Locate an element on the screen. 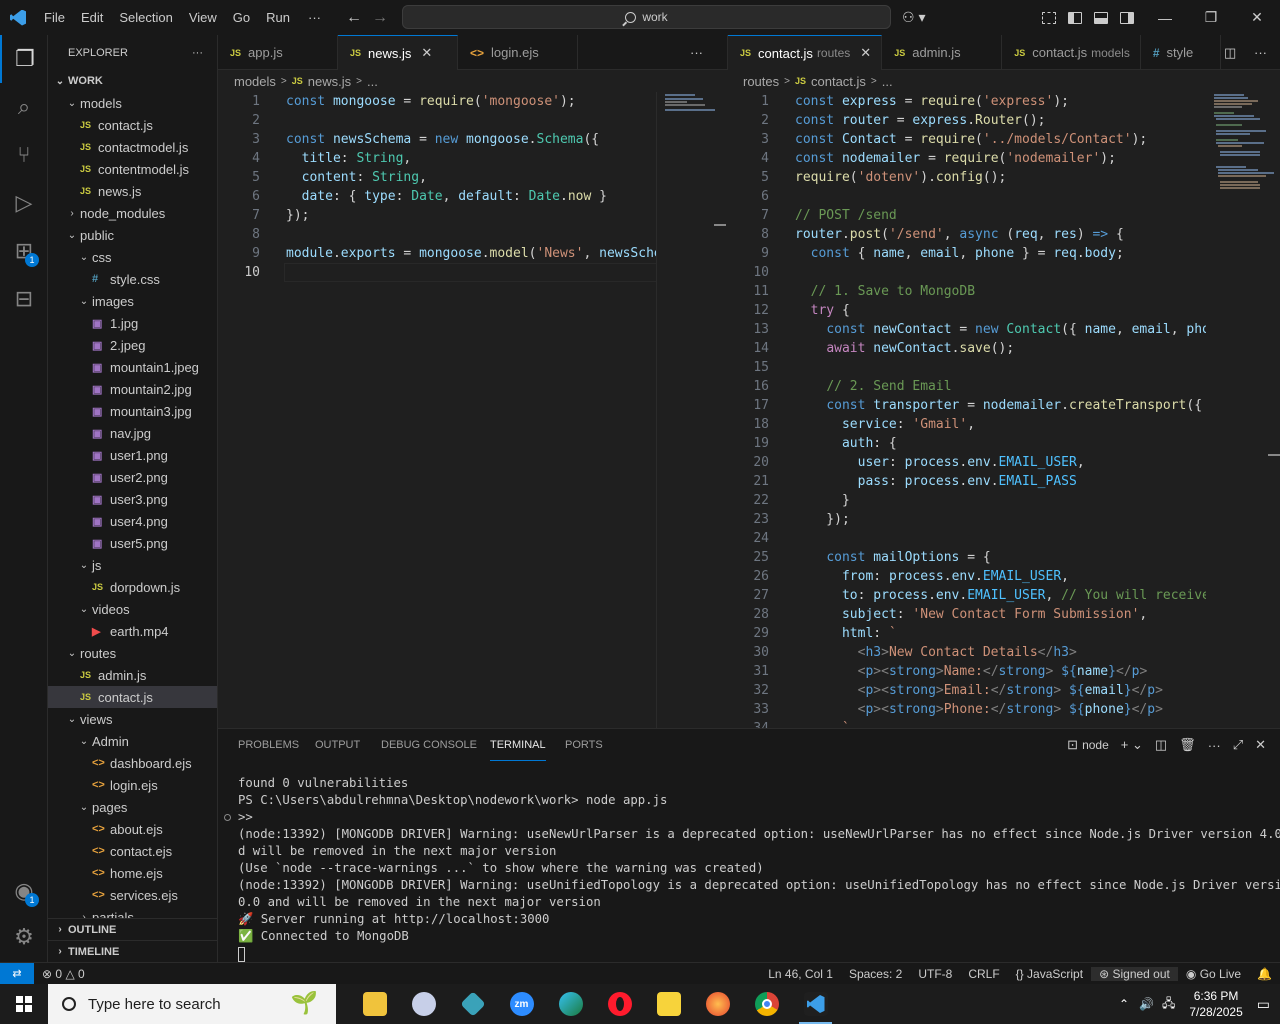 Image resolution: width=1280 pixels, height=1024 pixels. file-item: <> services.ejs is located at coordinates (132, 895).